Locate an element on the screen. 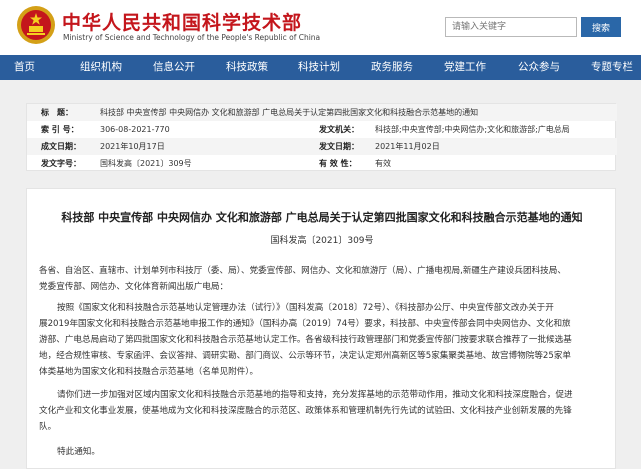 Image resolution: width=641 pixels, height=469 pixels. meta-index-label: 索 引 号： is located at coordinates (60, 129).